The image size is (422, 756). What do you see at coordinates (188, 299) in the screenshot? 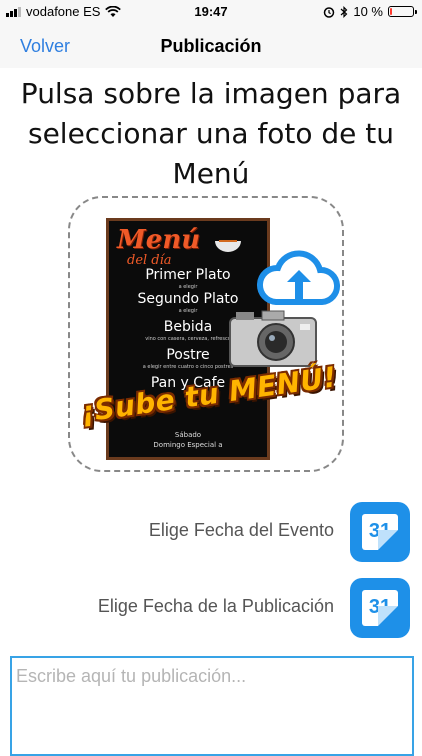
I see `menu-item: Segundo Plato` at bounding box center [188, 299].